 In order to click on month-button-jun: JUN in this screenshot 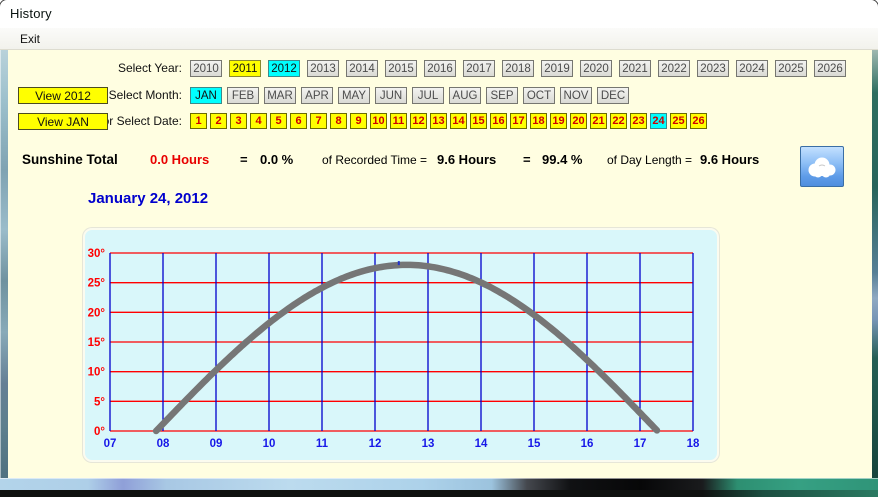, I will do `click(391, 95)`.